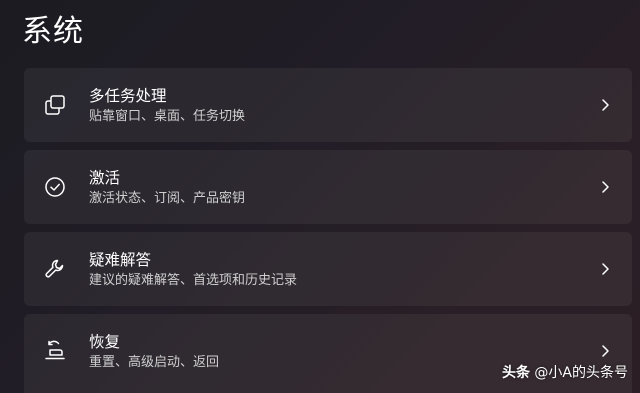 The height and width of the screenshot is (393, 640). I want to click on watermark-brand: 头条, so click(515, 373).